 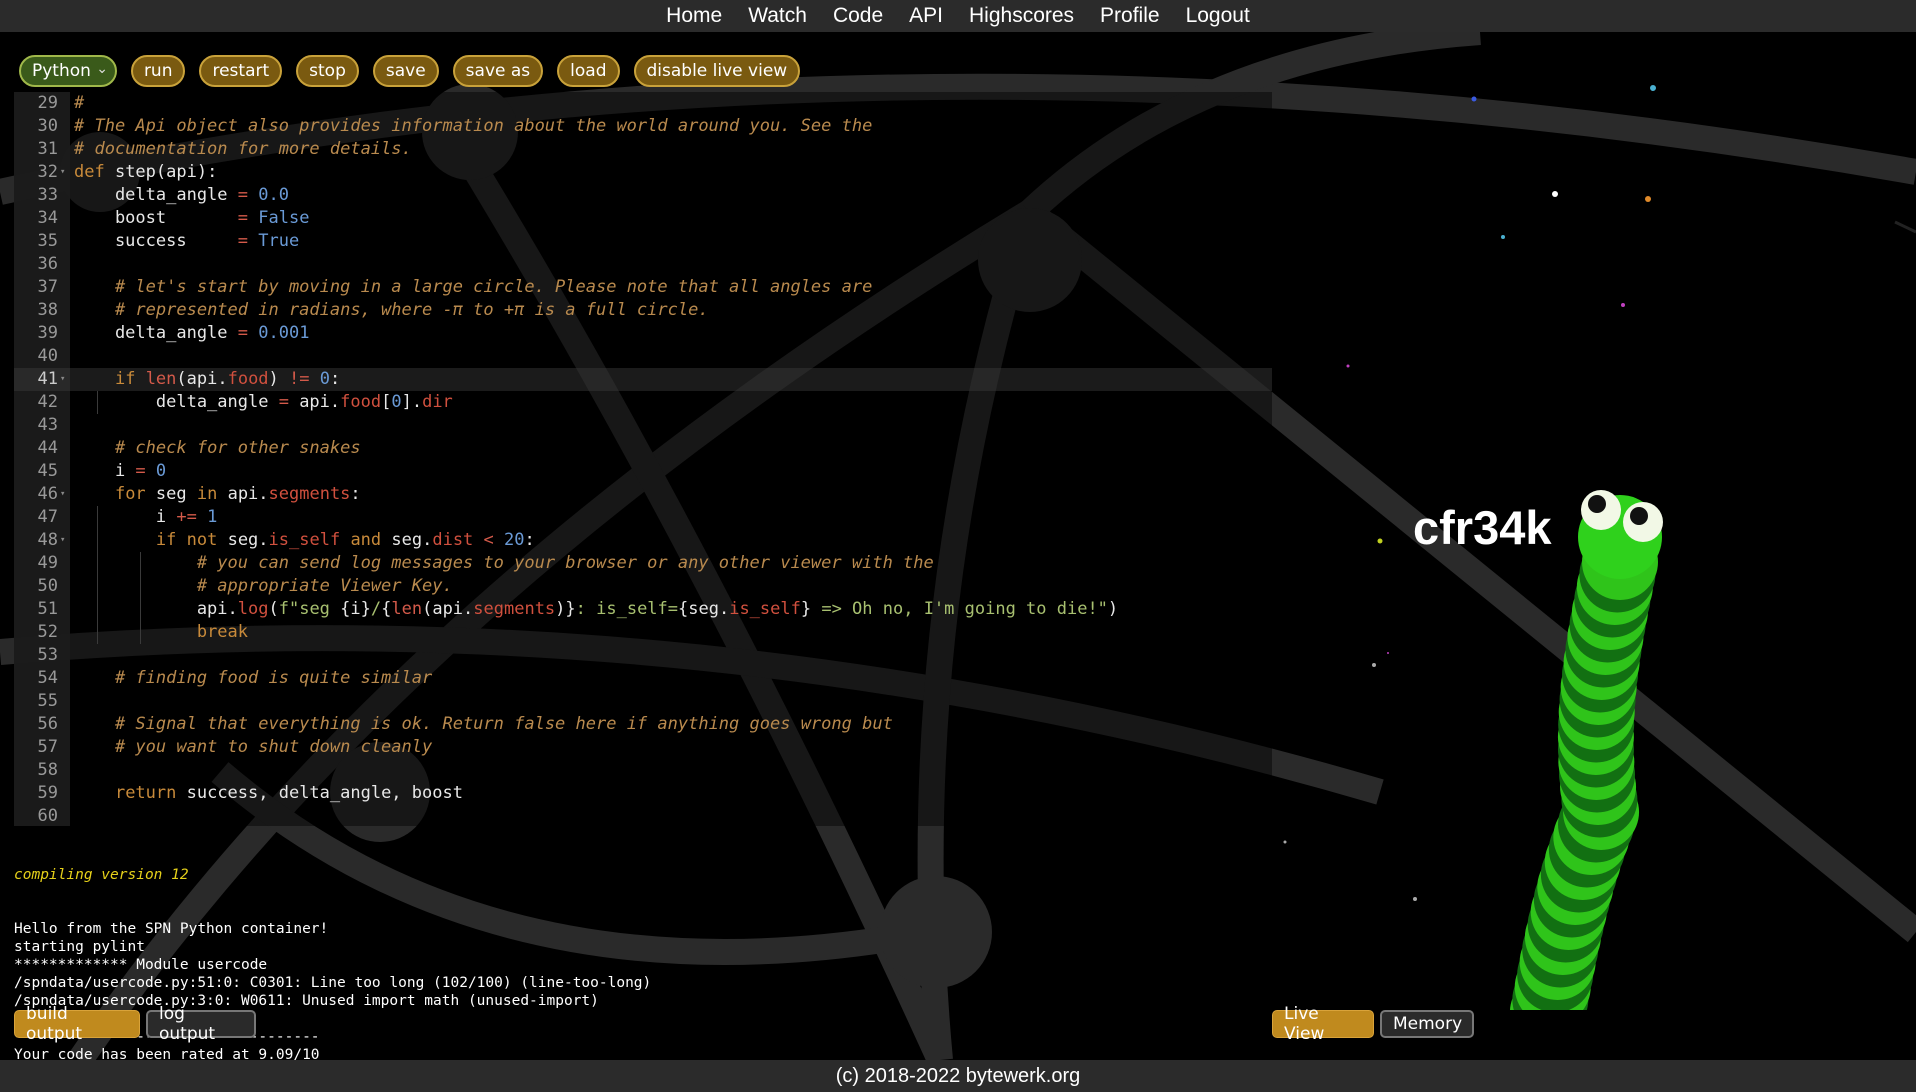 What do you see at coordinates (926, 16) in the screenshot?
I see `nav-api: API` at bounding box center [926, 16].